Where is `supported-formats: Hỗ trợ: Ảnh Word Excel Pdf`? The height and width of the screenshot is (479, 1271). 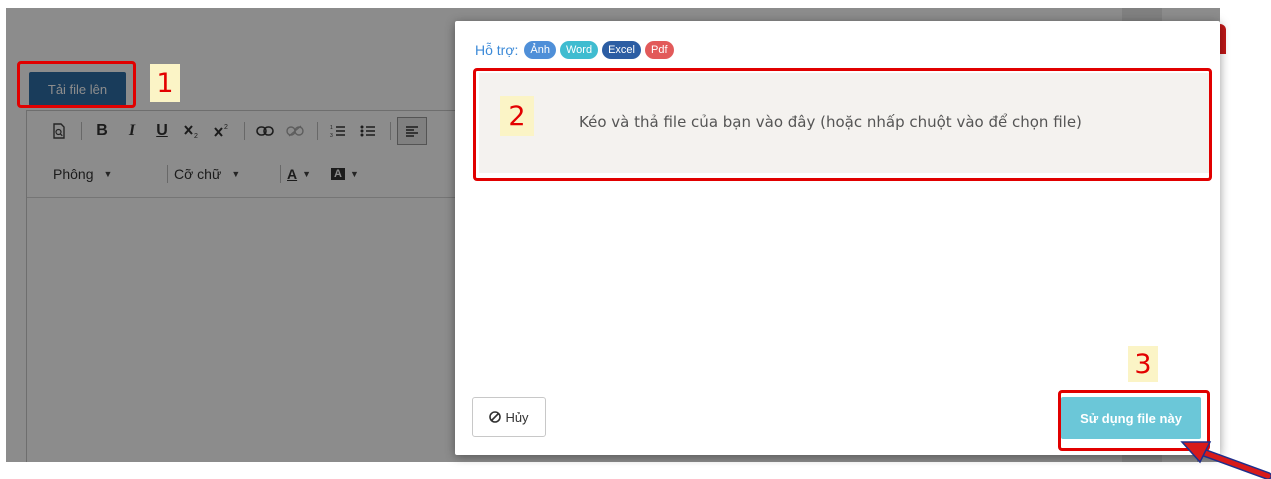 supported-formats: Hỗ trợ: Ảnh Word Excel Pdf is located at coordinates (574, 50).